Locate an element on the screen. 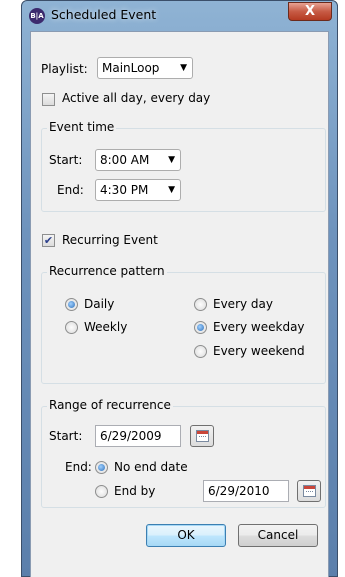 The image size is (345, 577). close-button: X is located at coordinates (310, 11).